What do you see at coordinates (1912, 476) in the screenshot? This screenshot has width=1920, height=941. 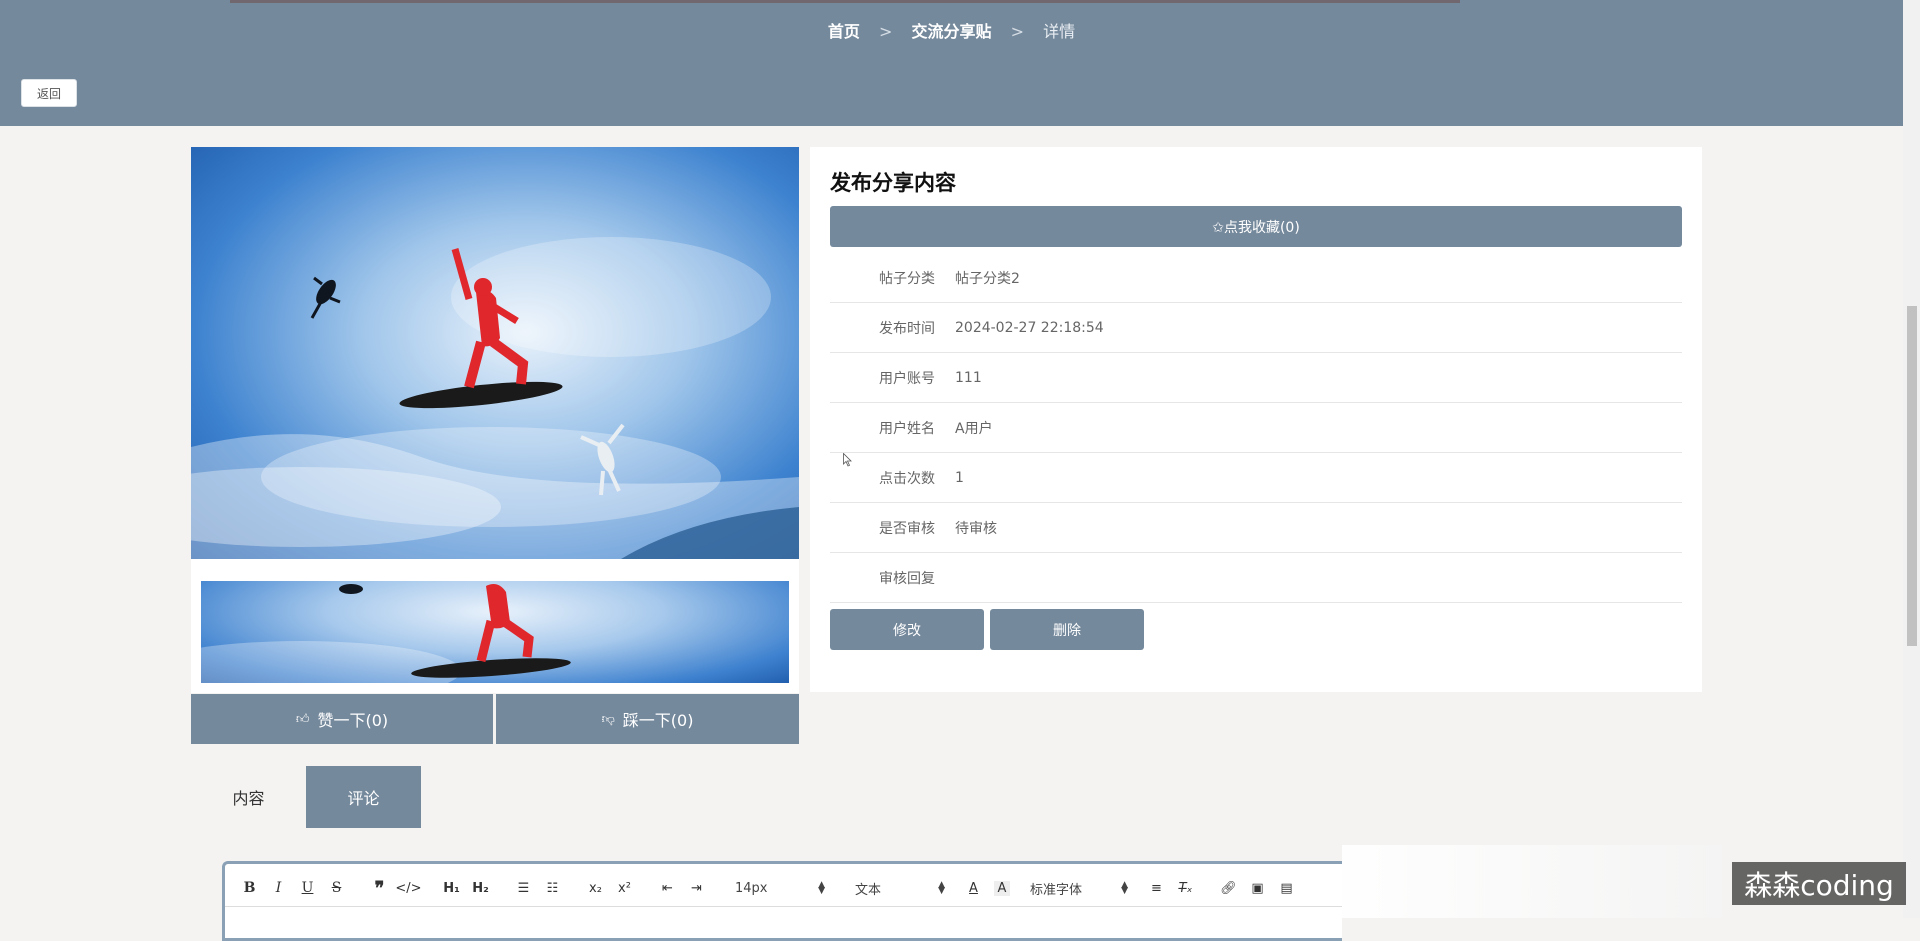 I see `scrollbar-thumb` at bounding box center [1912, 476].